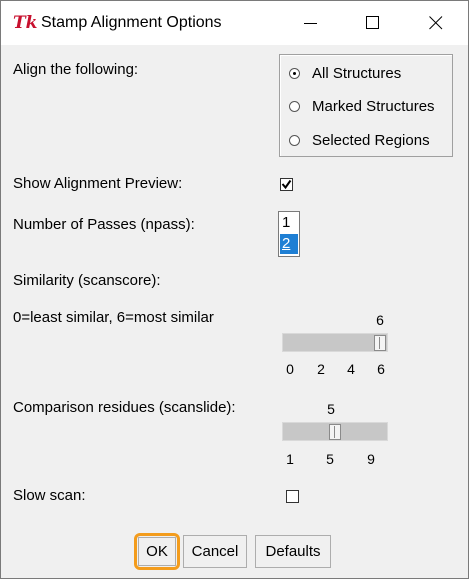 The image size is (469, 579). I want to click on similarity-slider, so click(335, 342).